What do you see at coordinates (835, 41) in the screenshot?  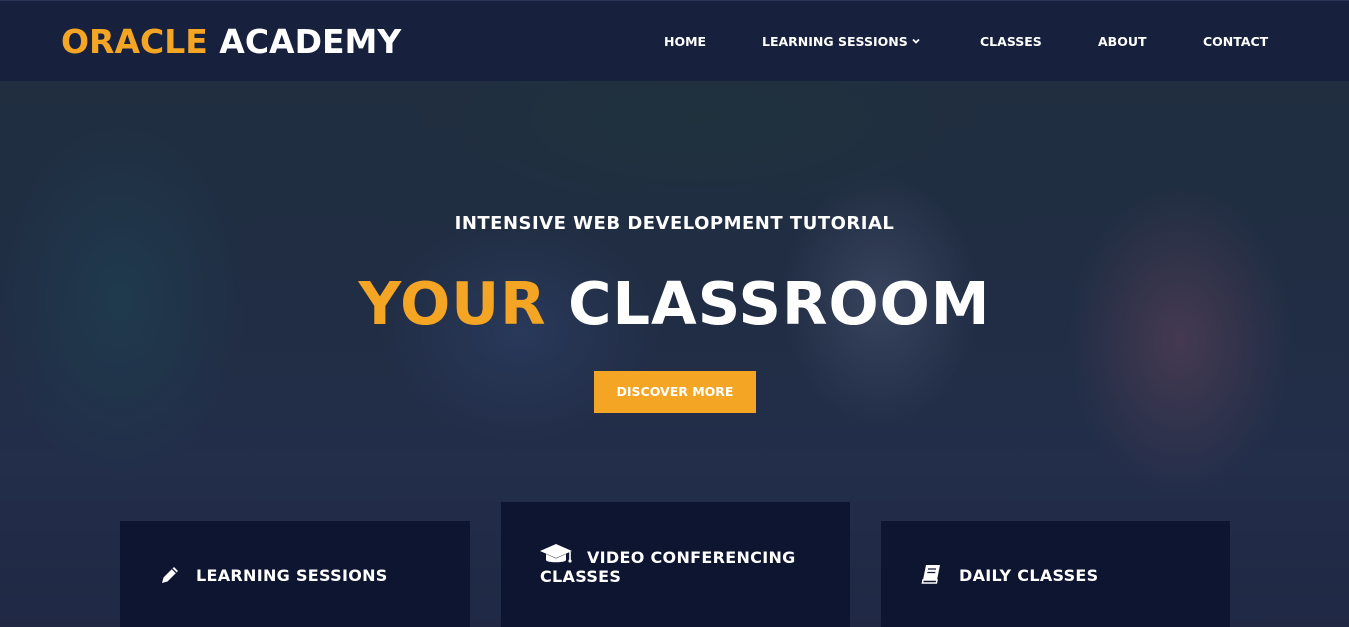 I see `nav-learning-sessions-label: LEARNING SESSIONS` at bounding box center [835, 41].